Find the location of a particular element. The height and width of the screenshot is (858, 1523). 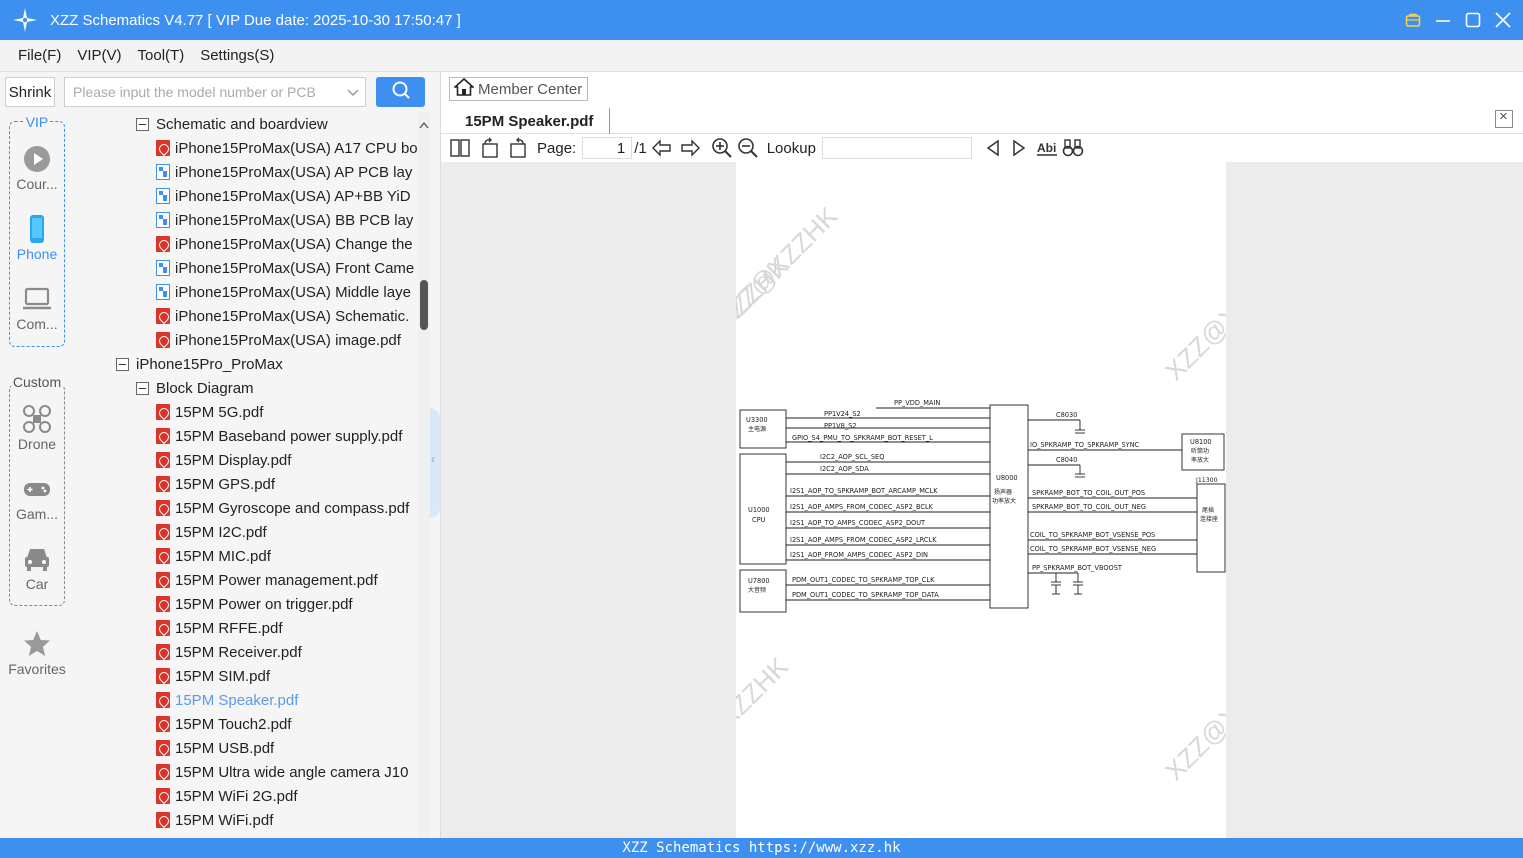

tree-file: 15PM Speaker.pdf is located at coordinates (227, 700).